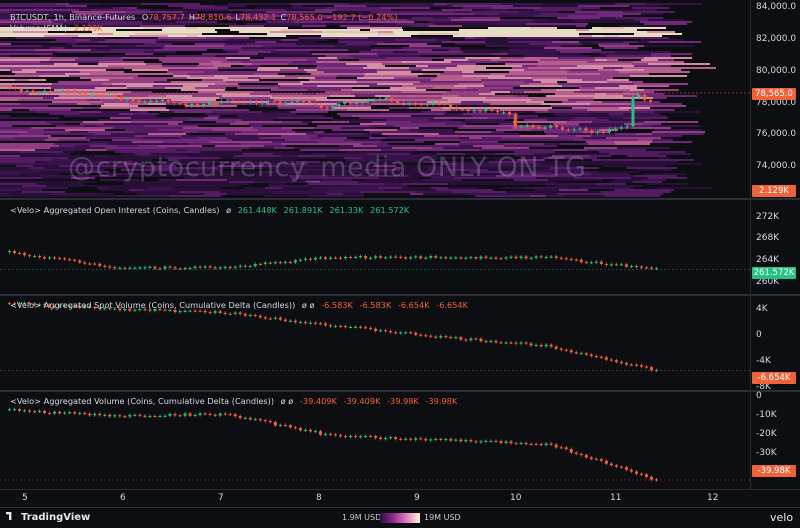 This screenshot has height=528, width=800. Describe the element at coordinates (221, 498) in the screenshot. I see `time-tick: 7` at that location.